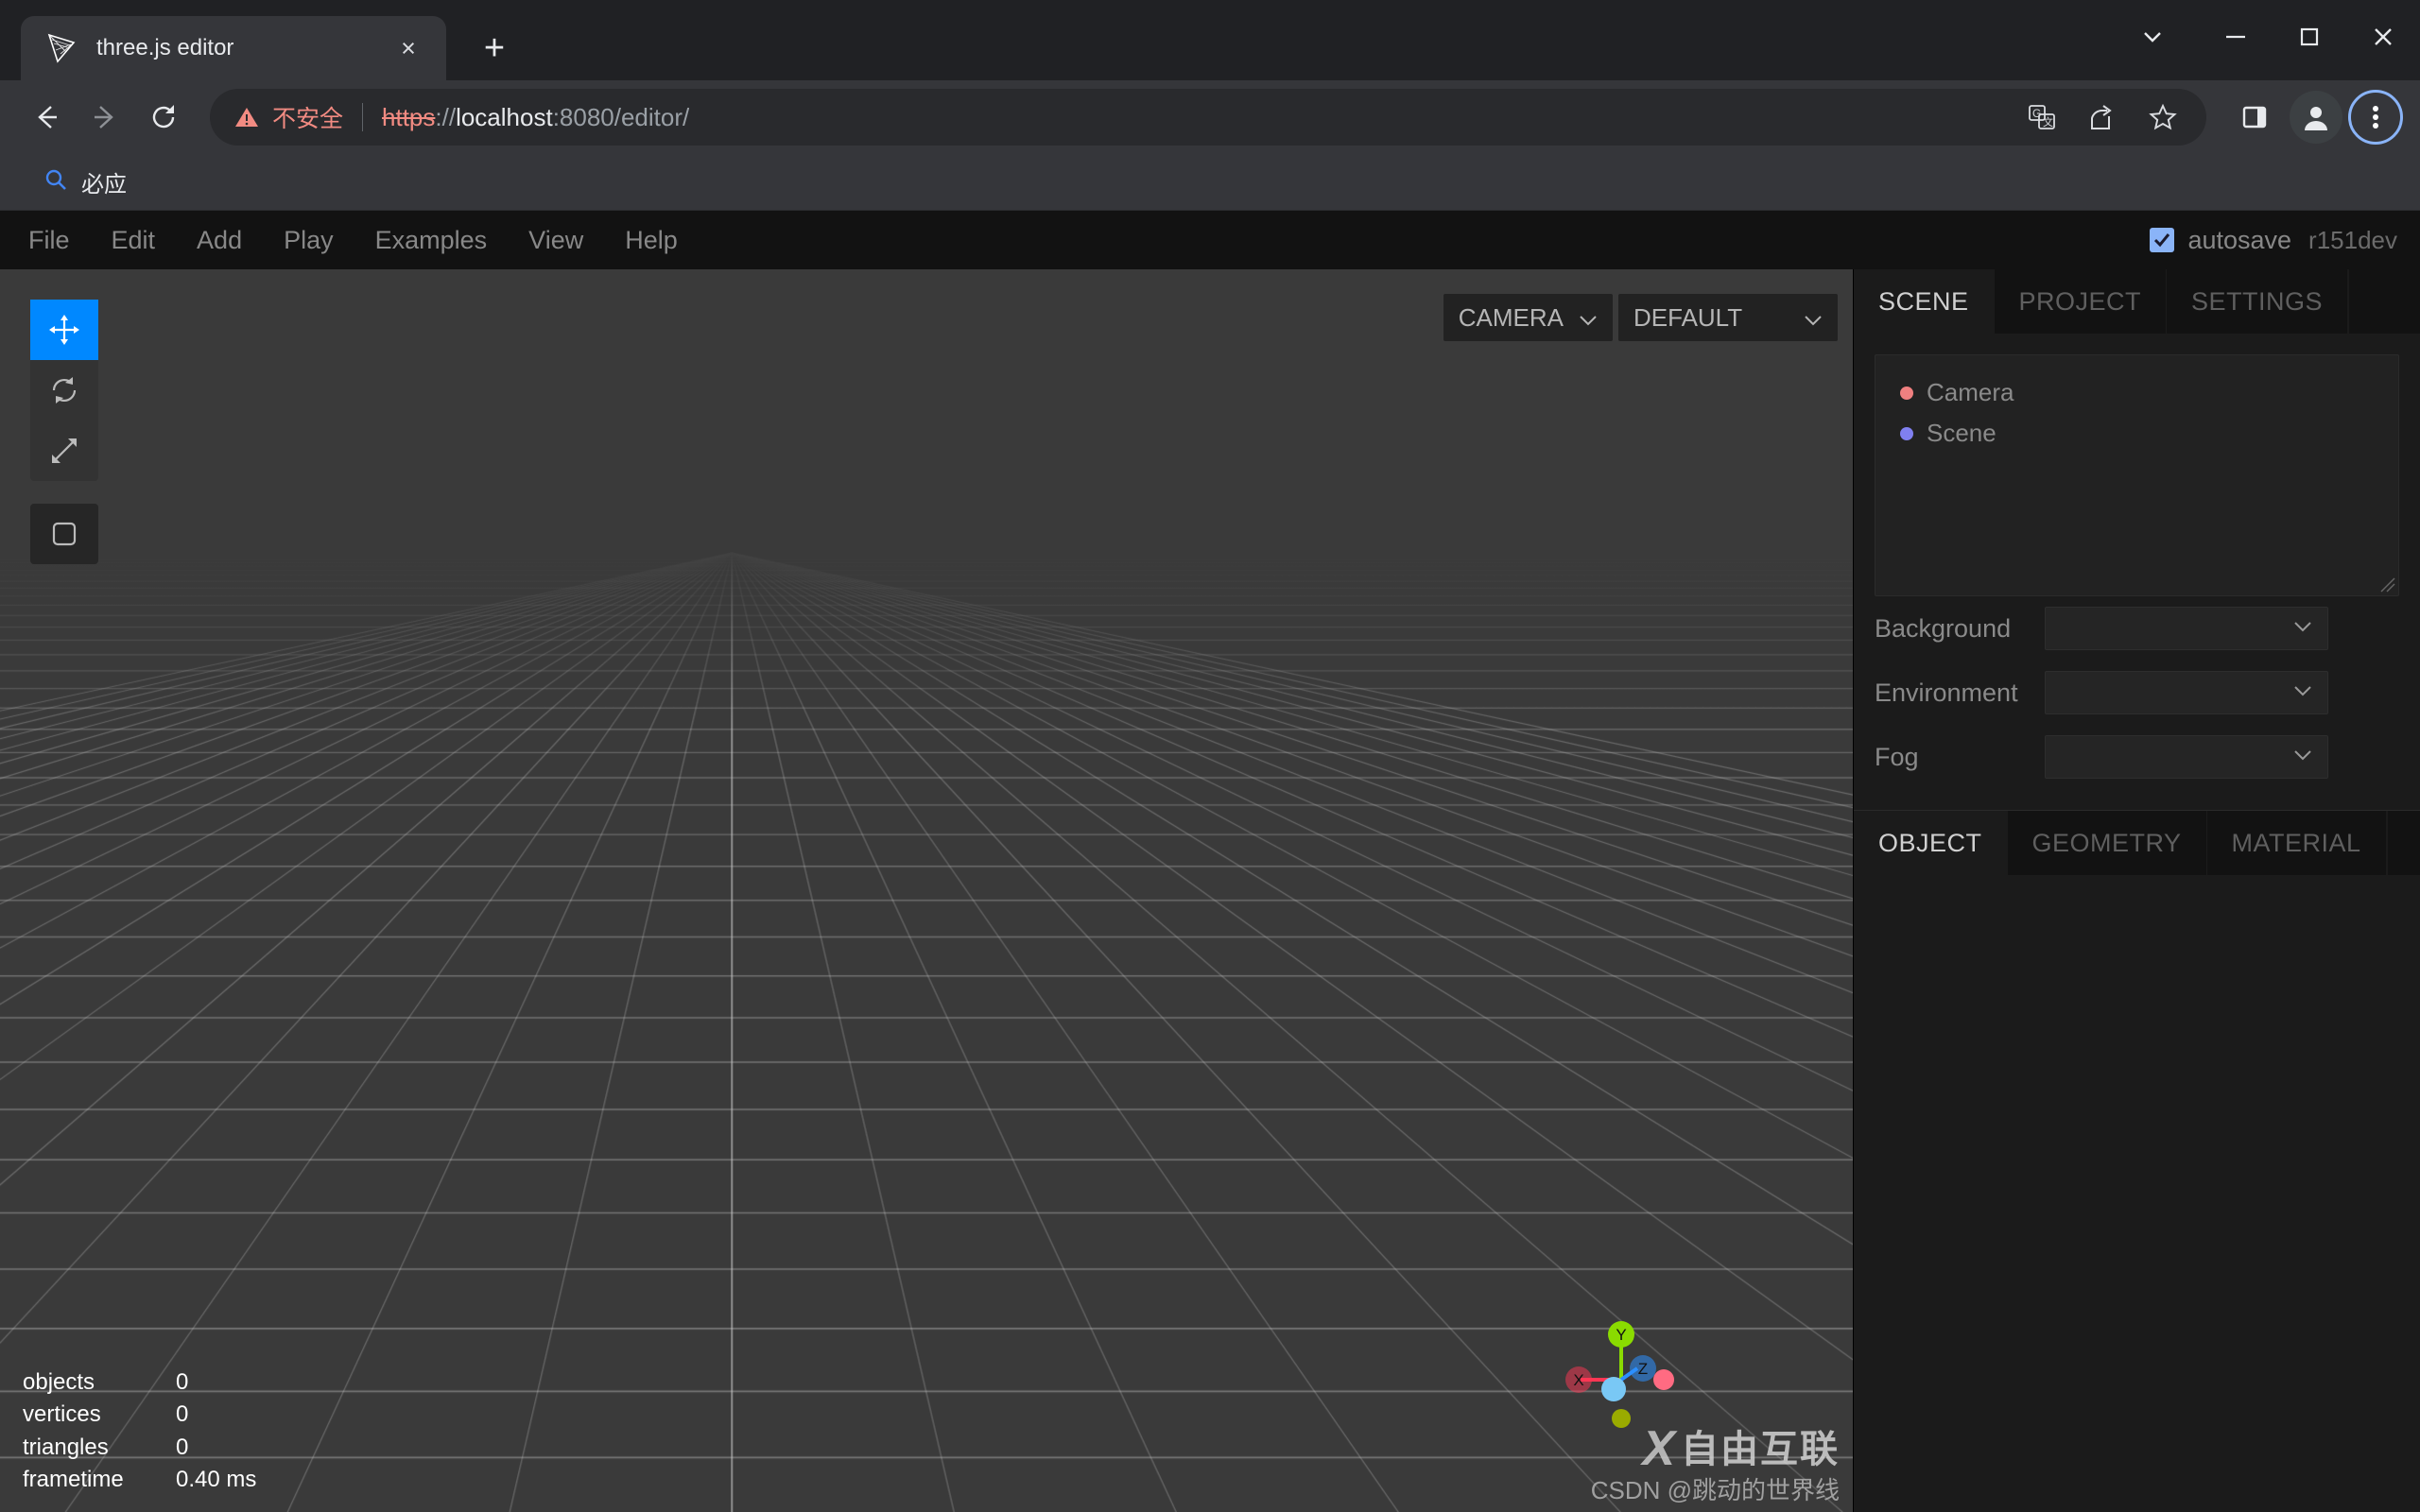 The width and height of the screenshot is (2420, 1512). Describe the element at coordinates (651, 240) in the screenshot. I see `menu-help: Help` at that location.